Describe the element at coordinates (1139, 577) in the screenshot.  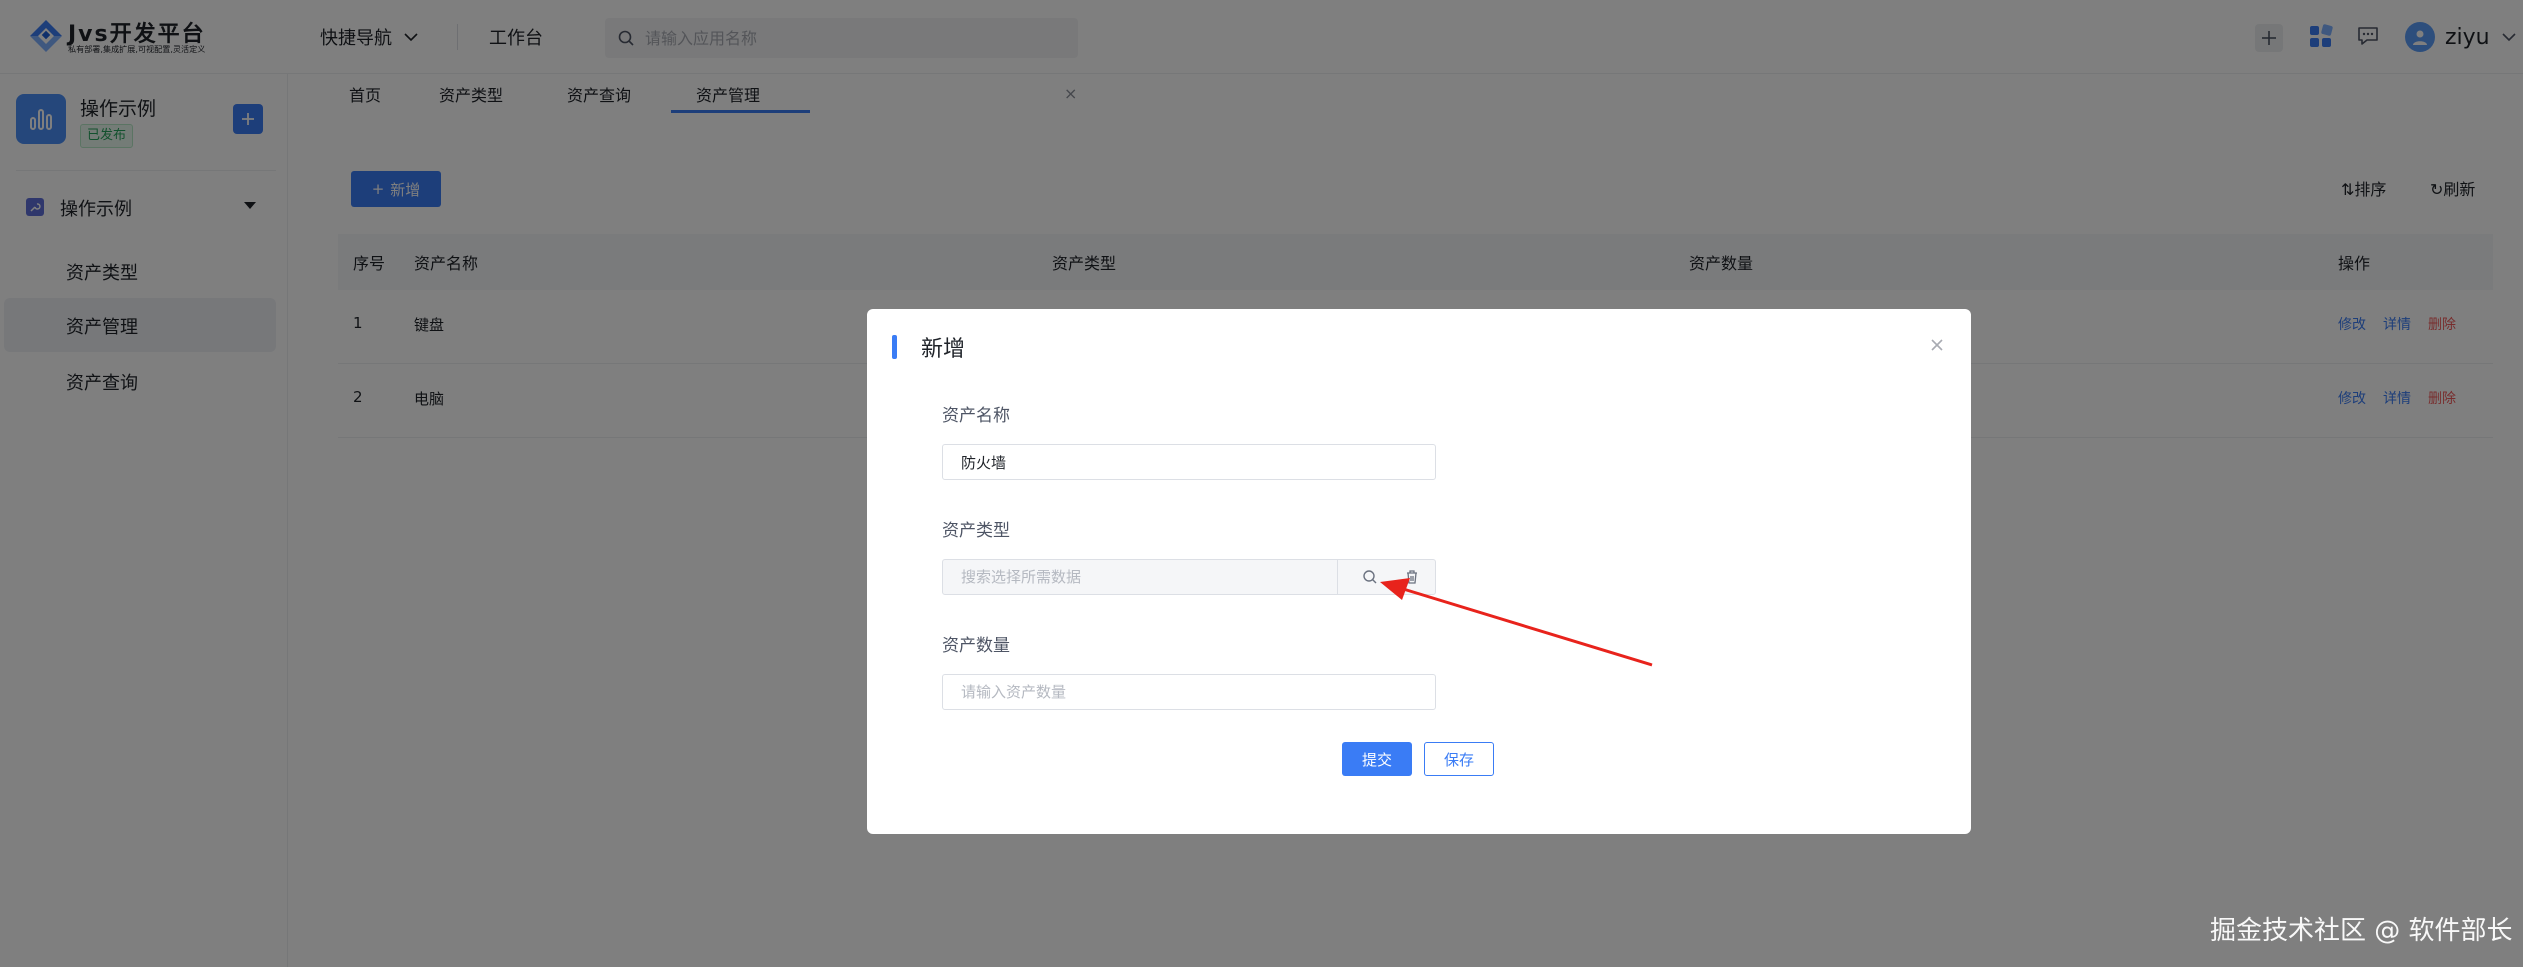
I see `asset-type-input` at that location.